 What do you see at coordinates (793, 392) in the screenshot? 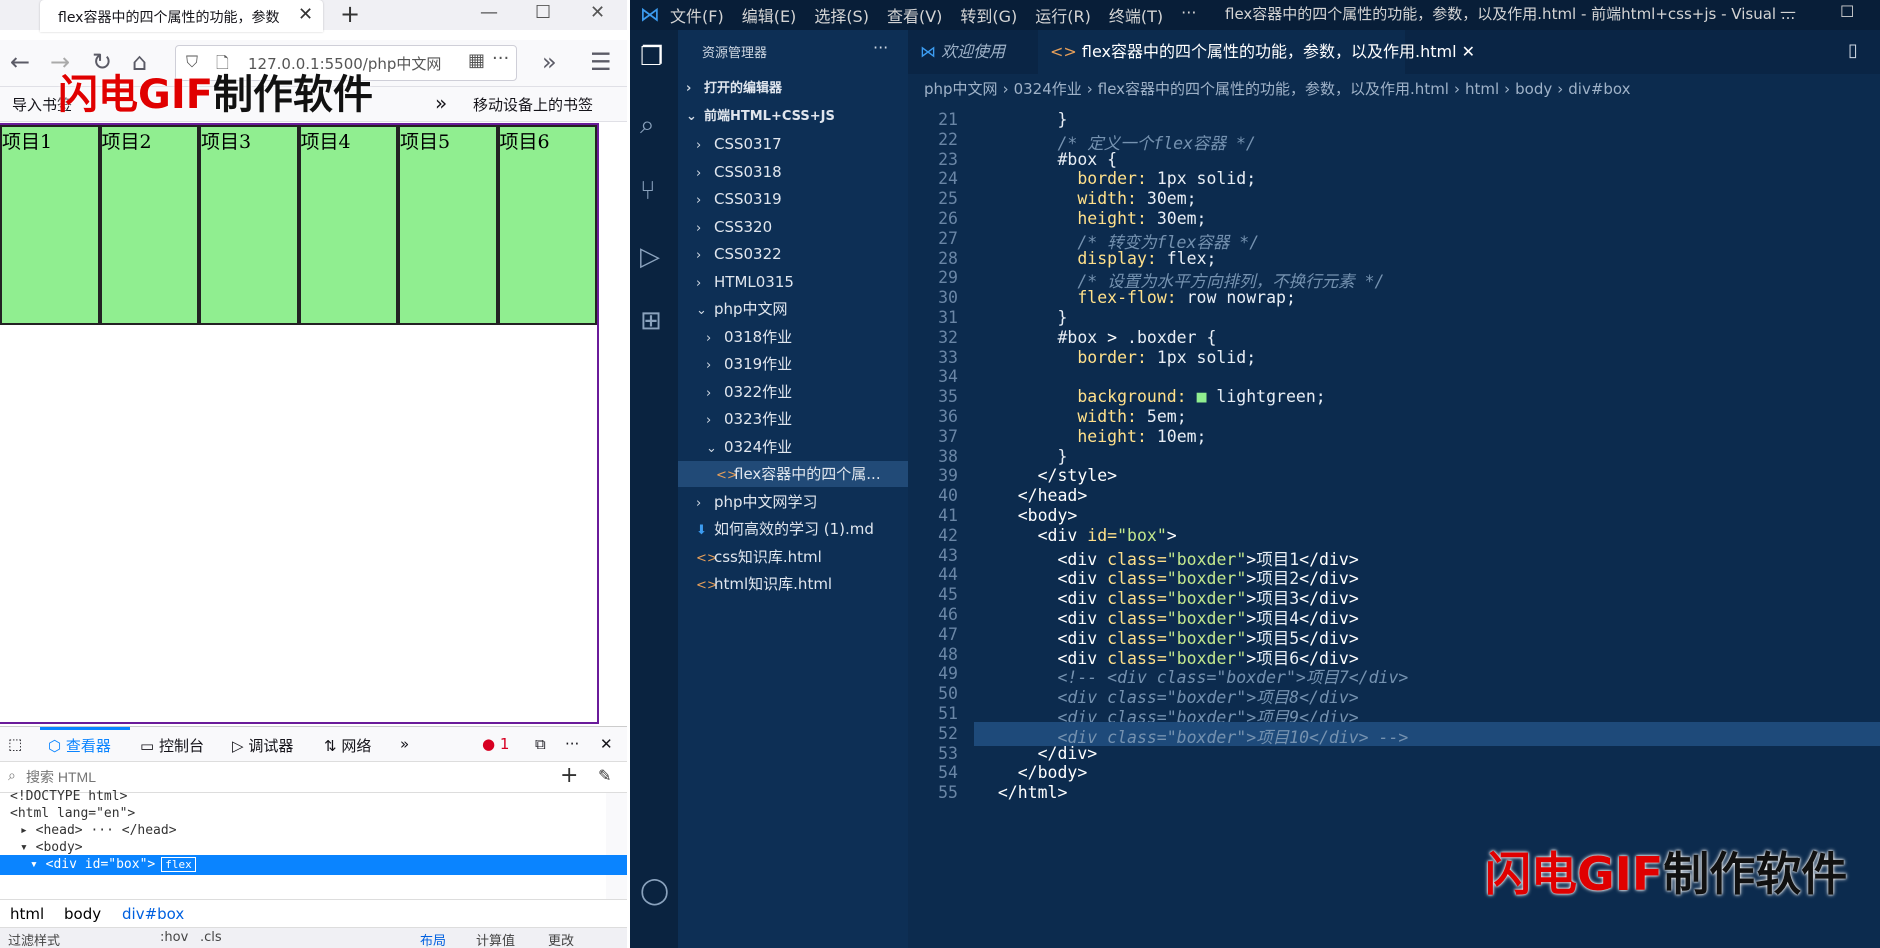
I see `tree-item: › 0322作业` at bounding box center [793, 392].